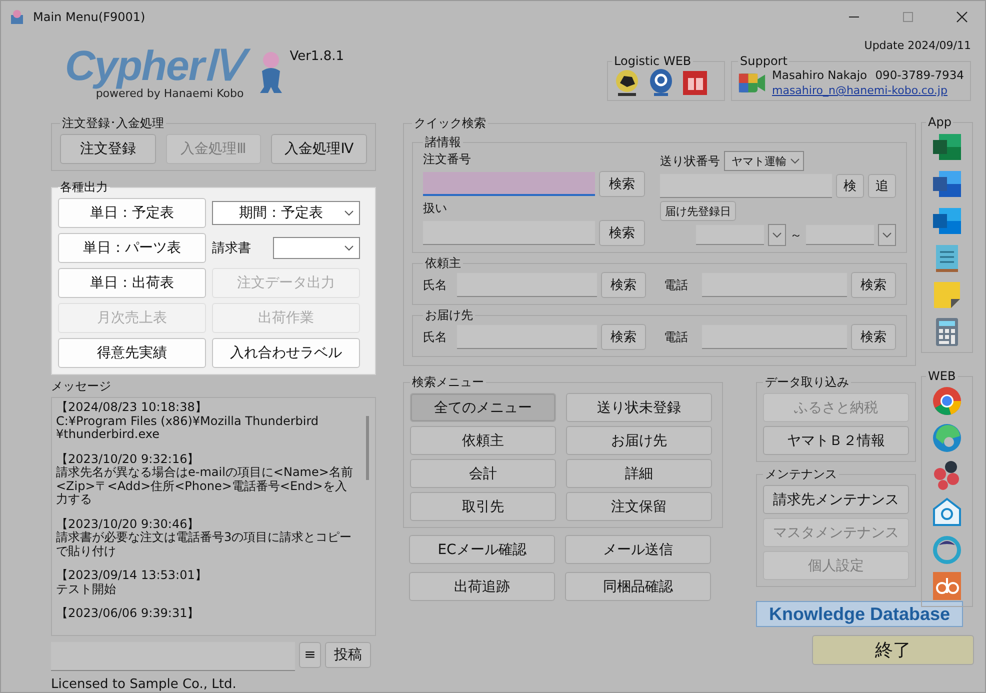 The width and height of the screenshot is (986, 693). I want to click on maximize-icon, so click(908, 17).